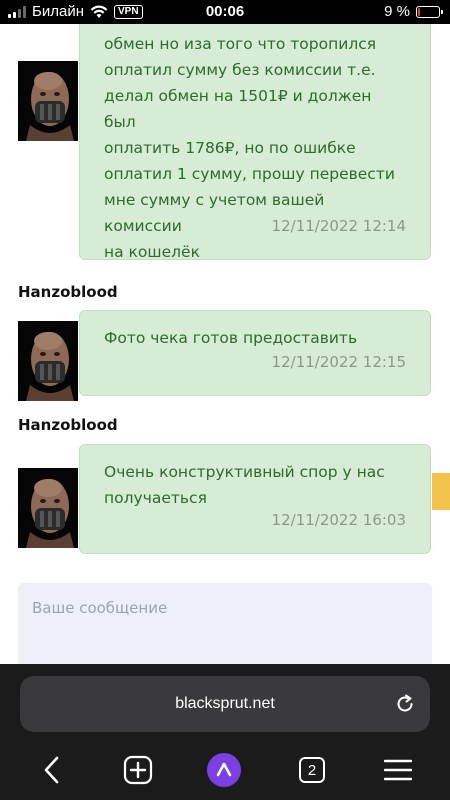  I want to click on menu-hamburger-icon, so click(398, 770).